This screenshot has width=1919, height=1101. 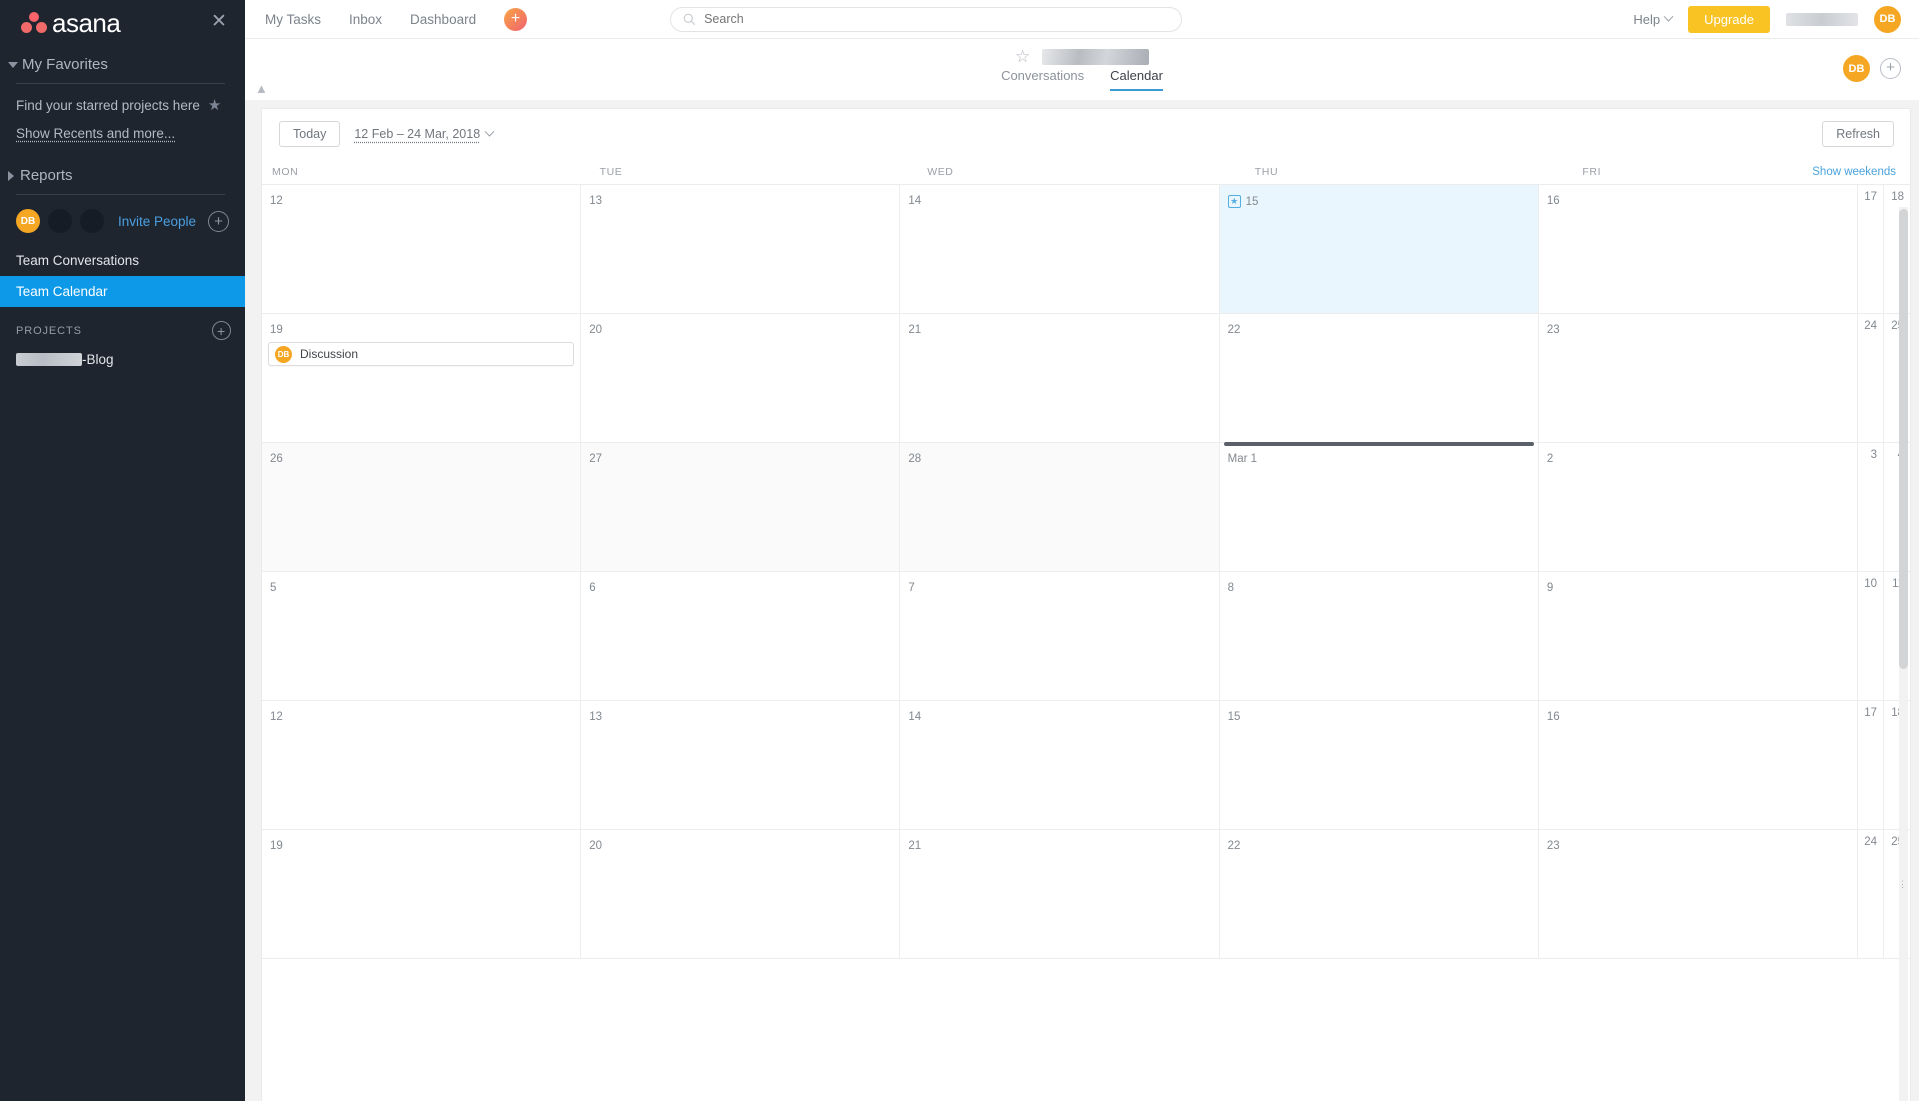 I want to click on projects-section-header: PROJECTS +, so click(x=122, y=326).